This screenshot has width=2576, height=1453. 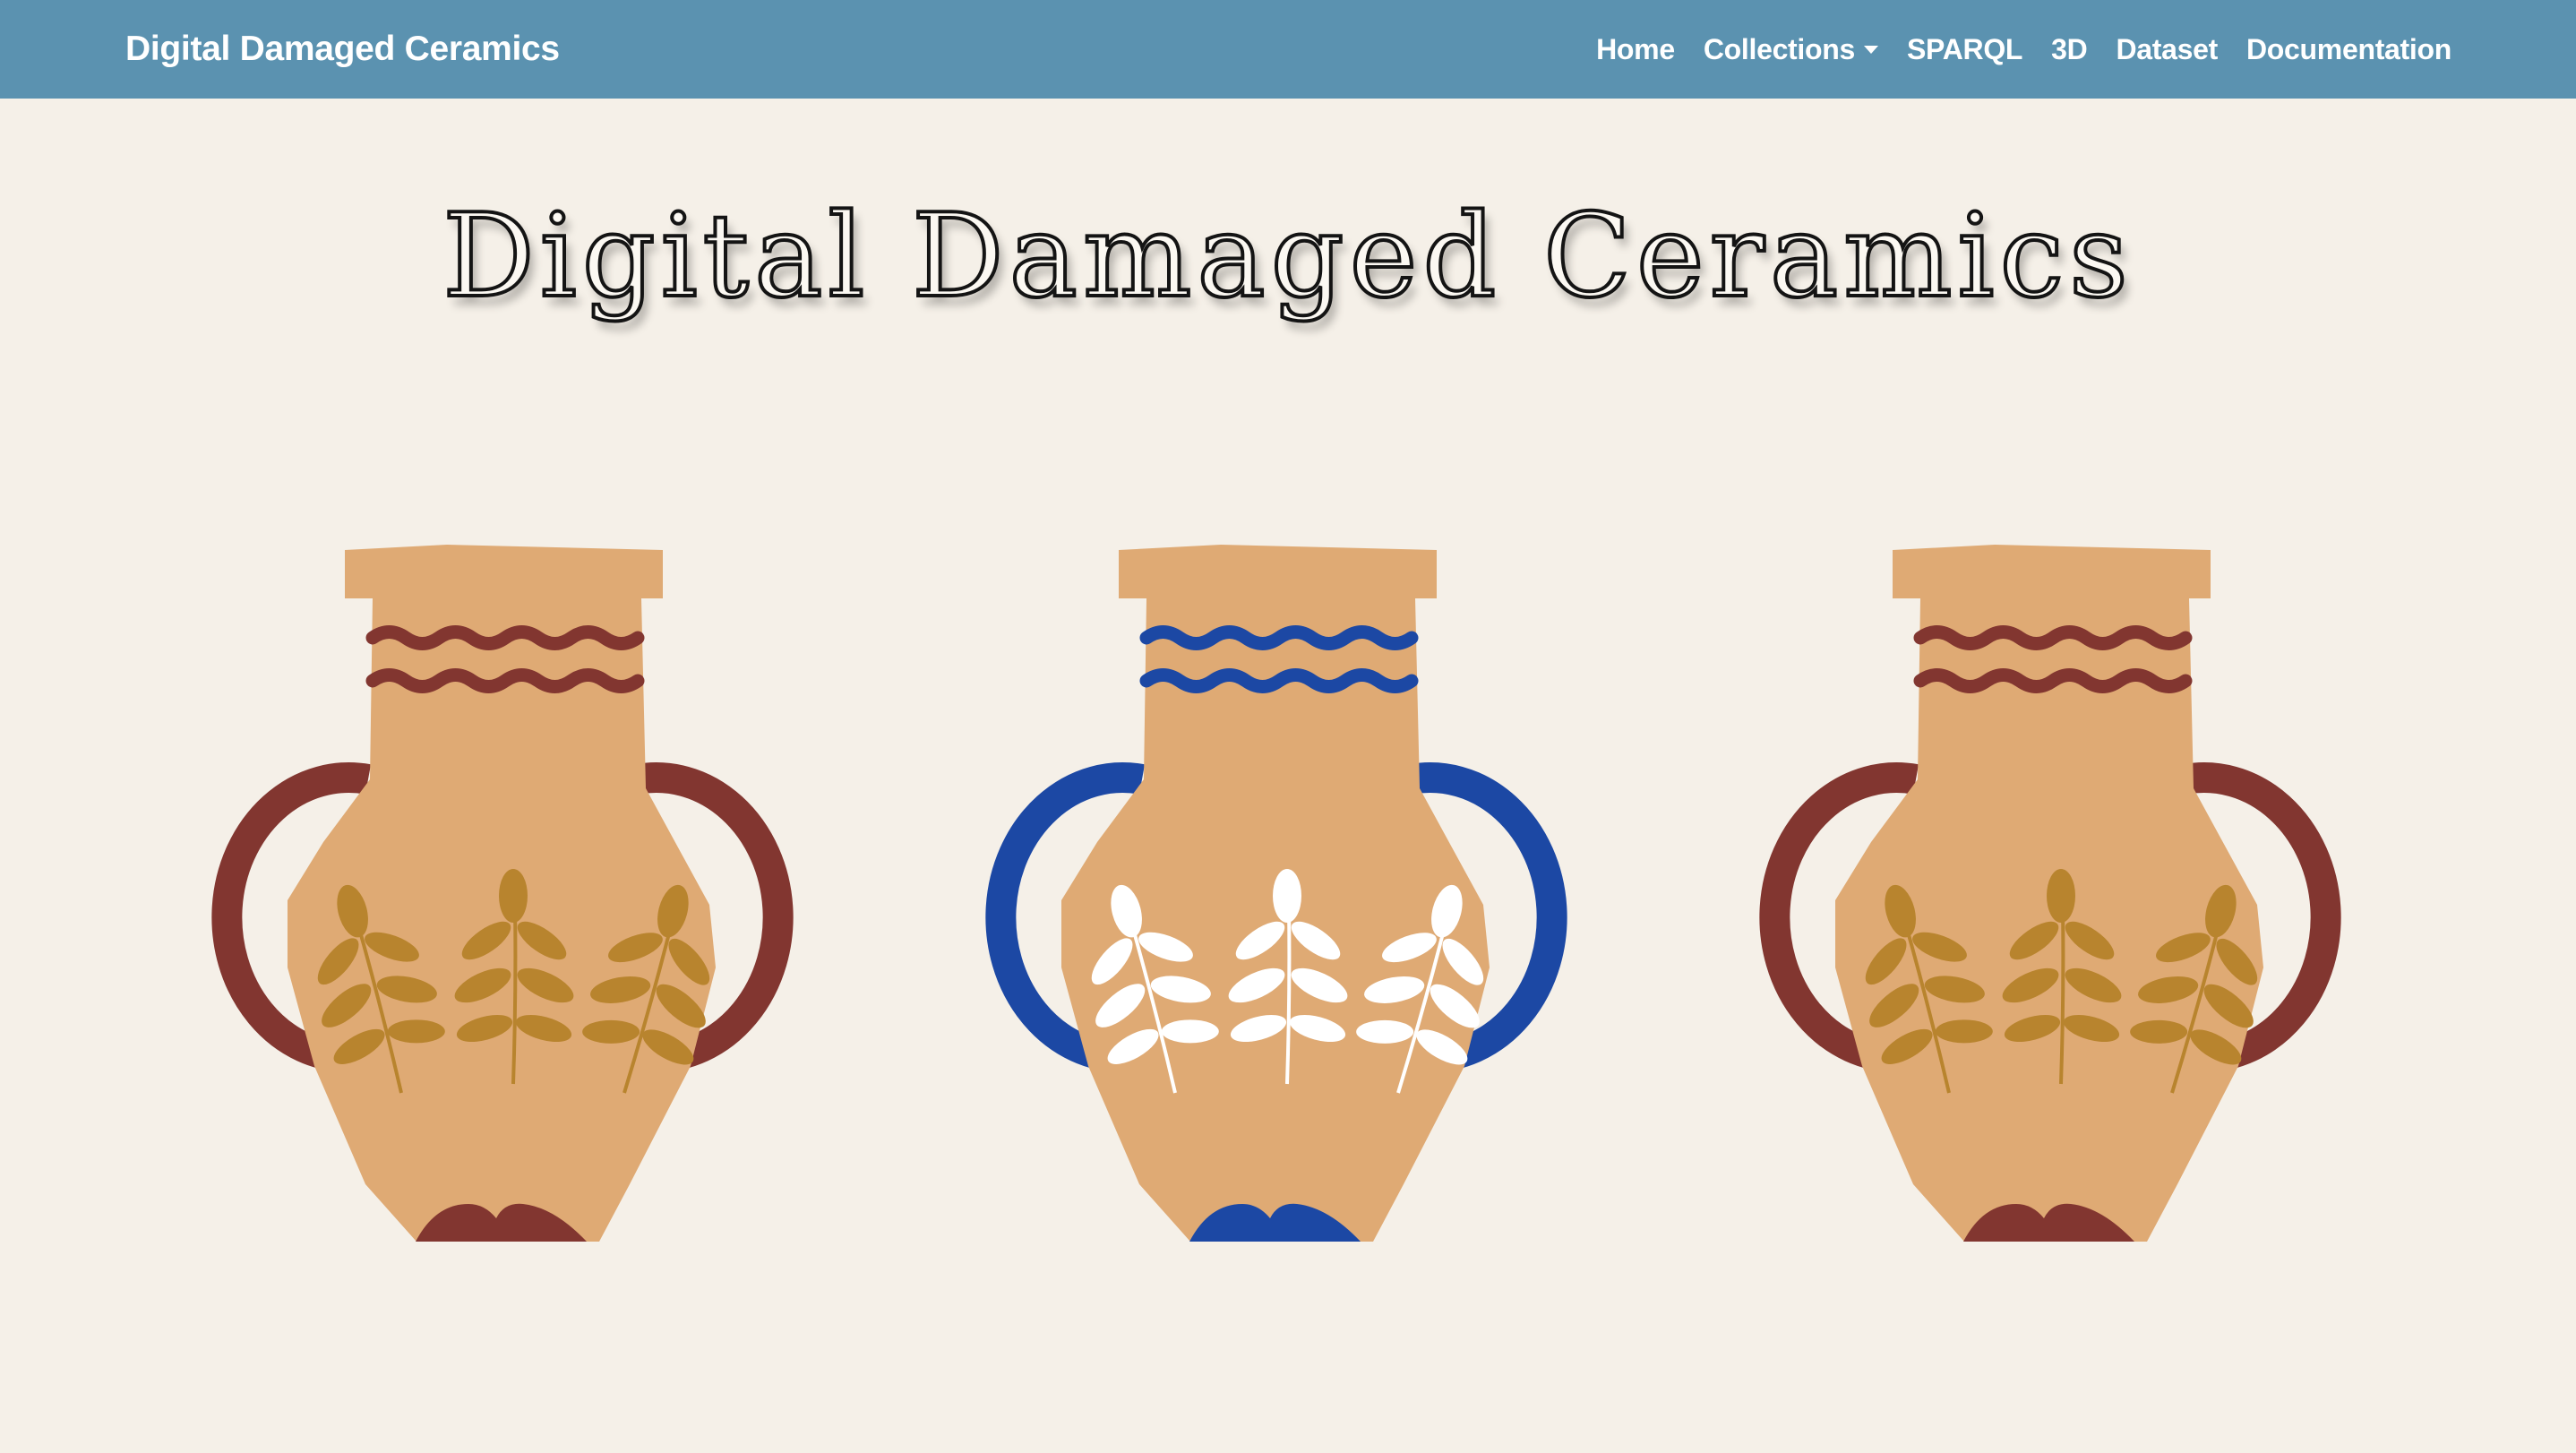 I want to click on nav-3d-link: 3D, so click(x=2069, y=49).